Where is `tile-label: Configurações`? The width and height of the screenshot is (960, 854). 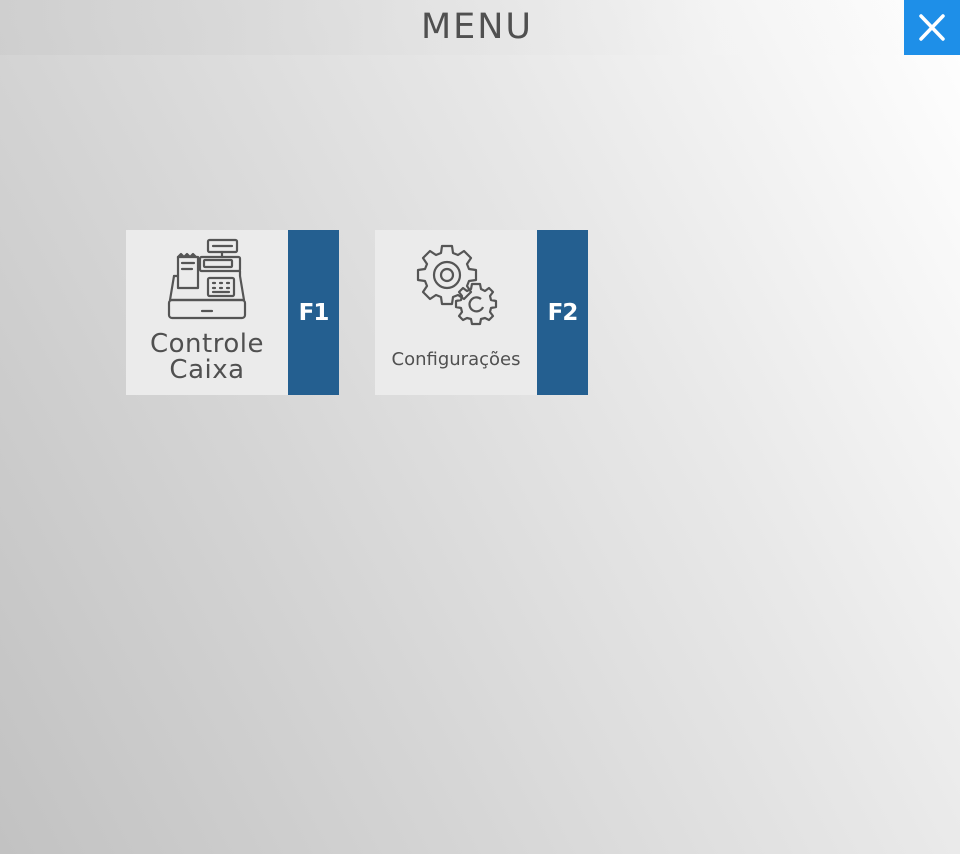
tile-label: Configurações is located at coordinates (456, 359).